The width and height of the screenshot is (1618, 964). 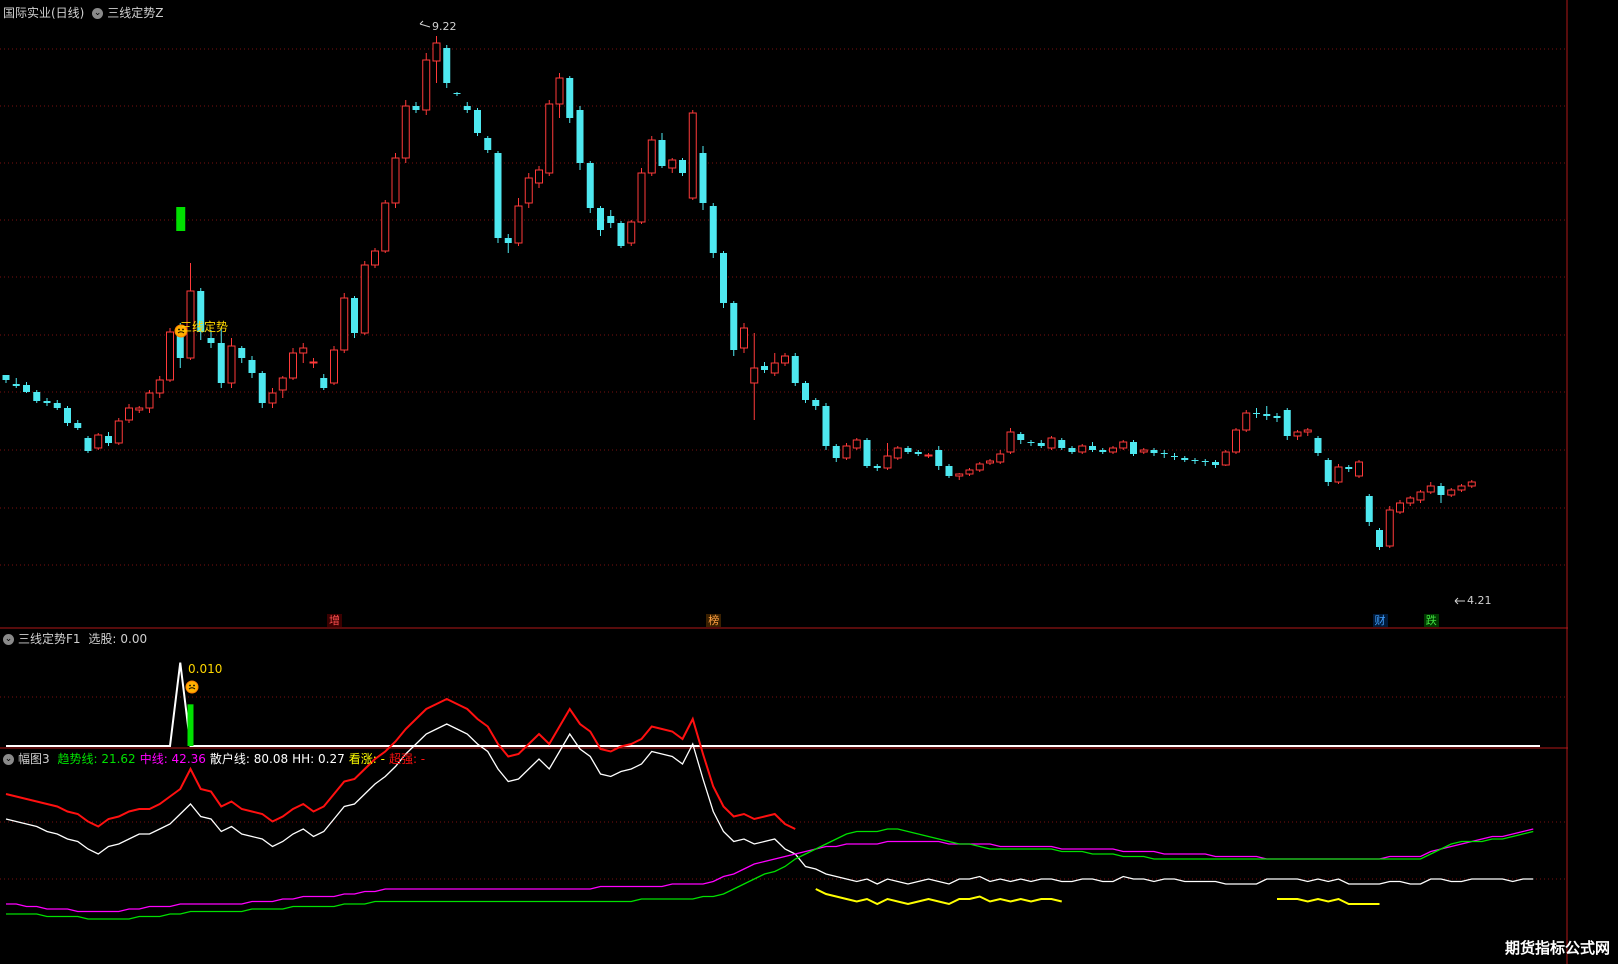 What do you see at coordinates (135, 13) in the screenshot?
I see `main-indicator-name: 三线定势Z` at bounding box center [135, 13].